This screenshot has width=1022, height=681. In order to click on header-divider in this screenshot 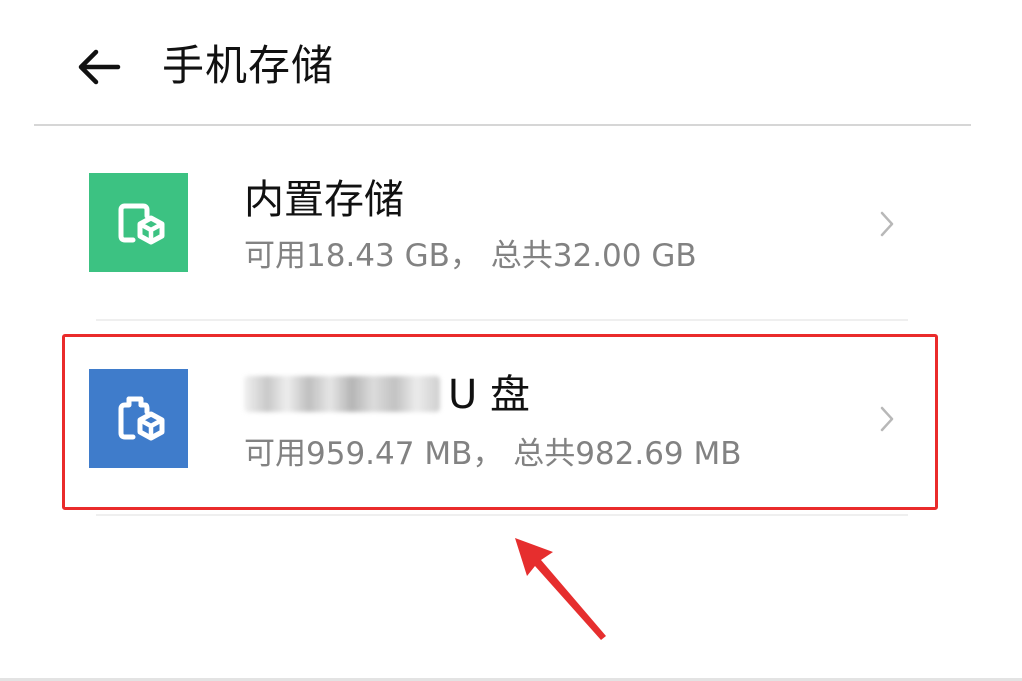, I will do `click(502, 125)`.